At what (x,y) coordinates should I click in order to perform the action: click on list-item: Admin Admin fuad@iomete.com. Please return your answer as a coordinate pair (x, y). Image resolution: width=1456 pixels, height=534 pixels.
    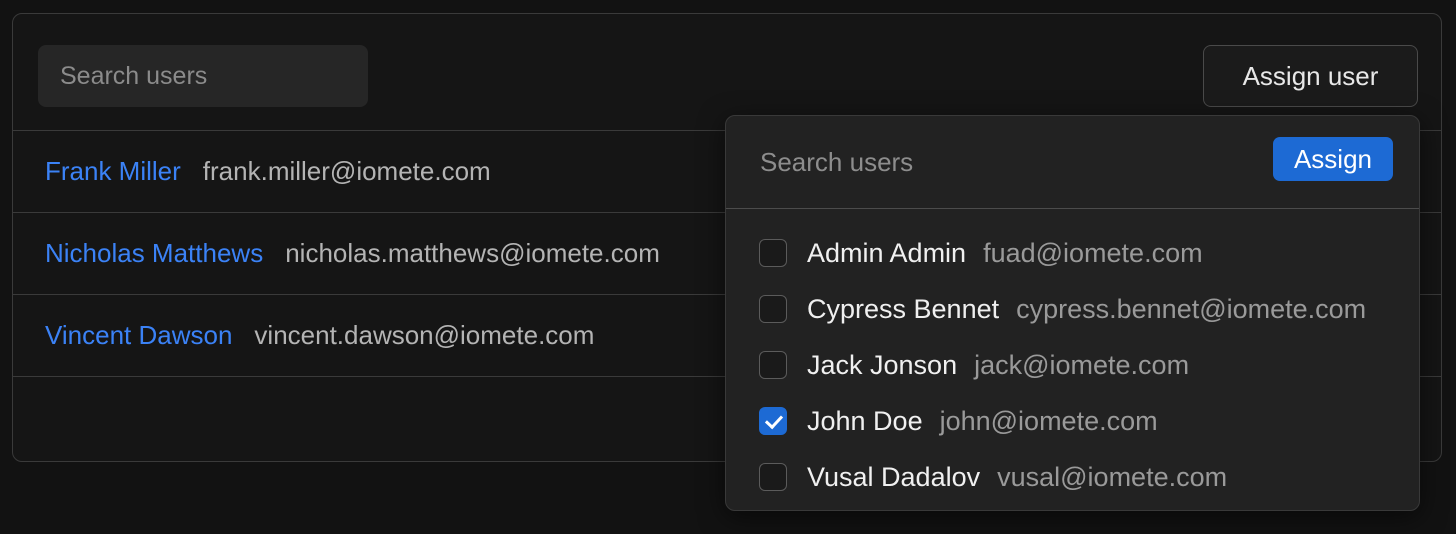
    Looking at the image, I should click on (1072, 253).